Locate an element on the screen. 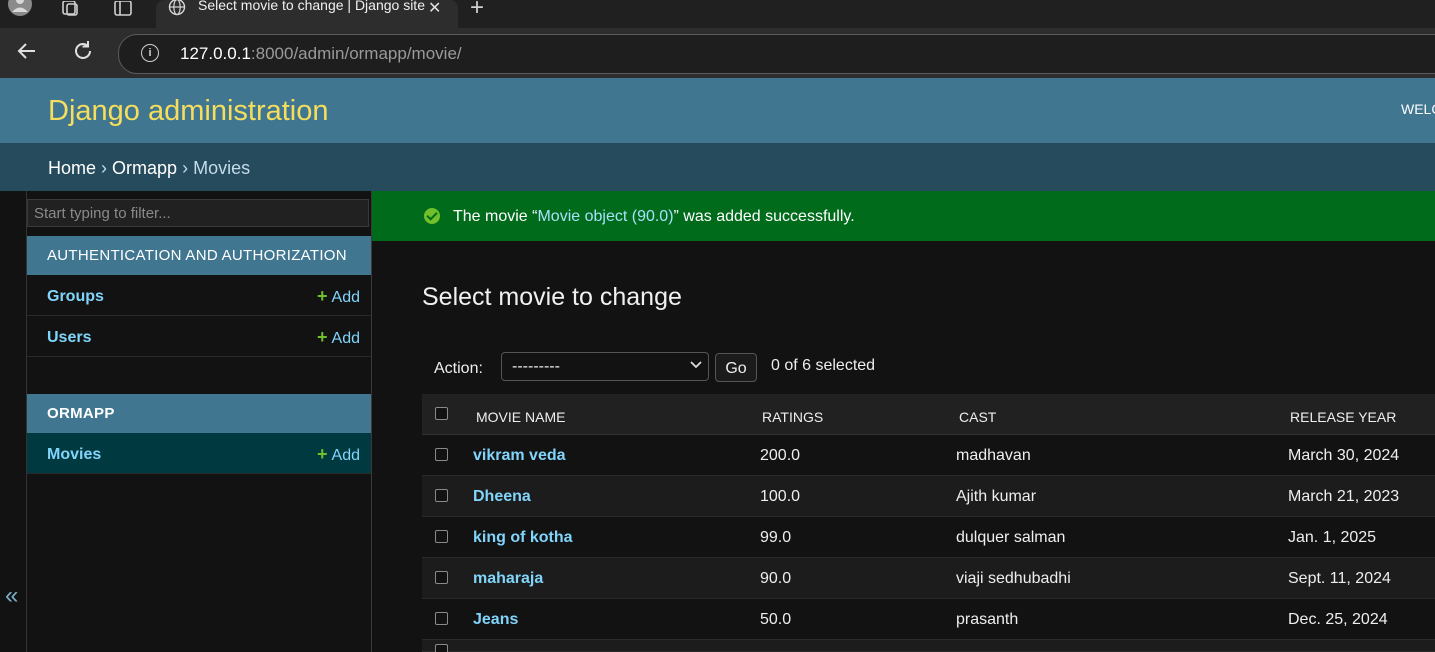 This screenshot has width=1435, height=652. rating-cell: 90.0 is located at coordinates (776, 578).